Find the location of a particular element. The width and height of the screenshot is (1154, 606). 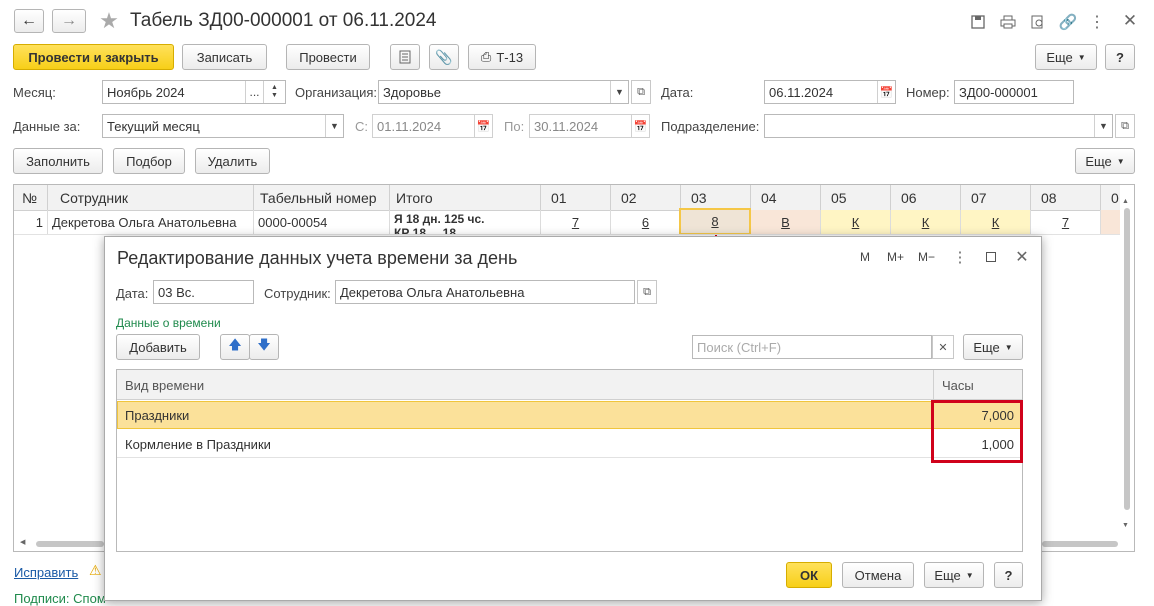

time-row-selected is located at coordinates (569, 415).